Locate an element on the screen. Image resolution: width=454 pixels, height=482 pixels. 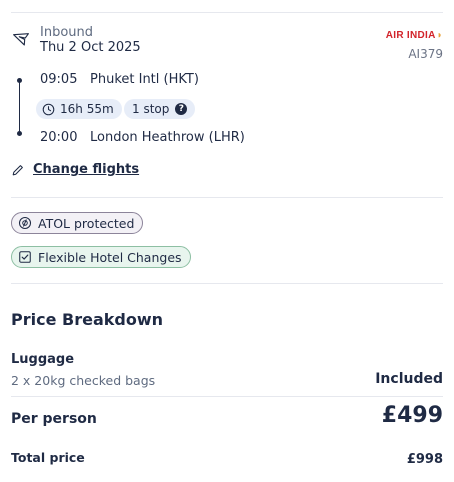
price-breakdown-title: Price Breakdown is located at coordinates (87, 319).